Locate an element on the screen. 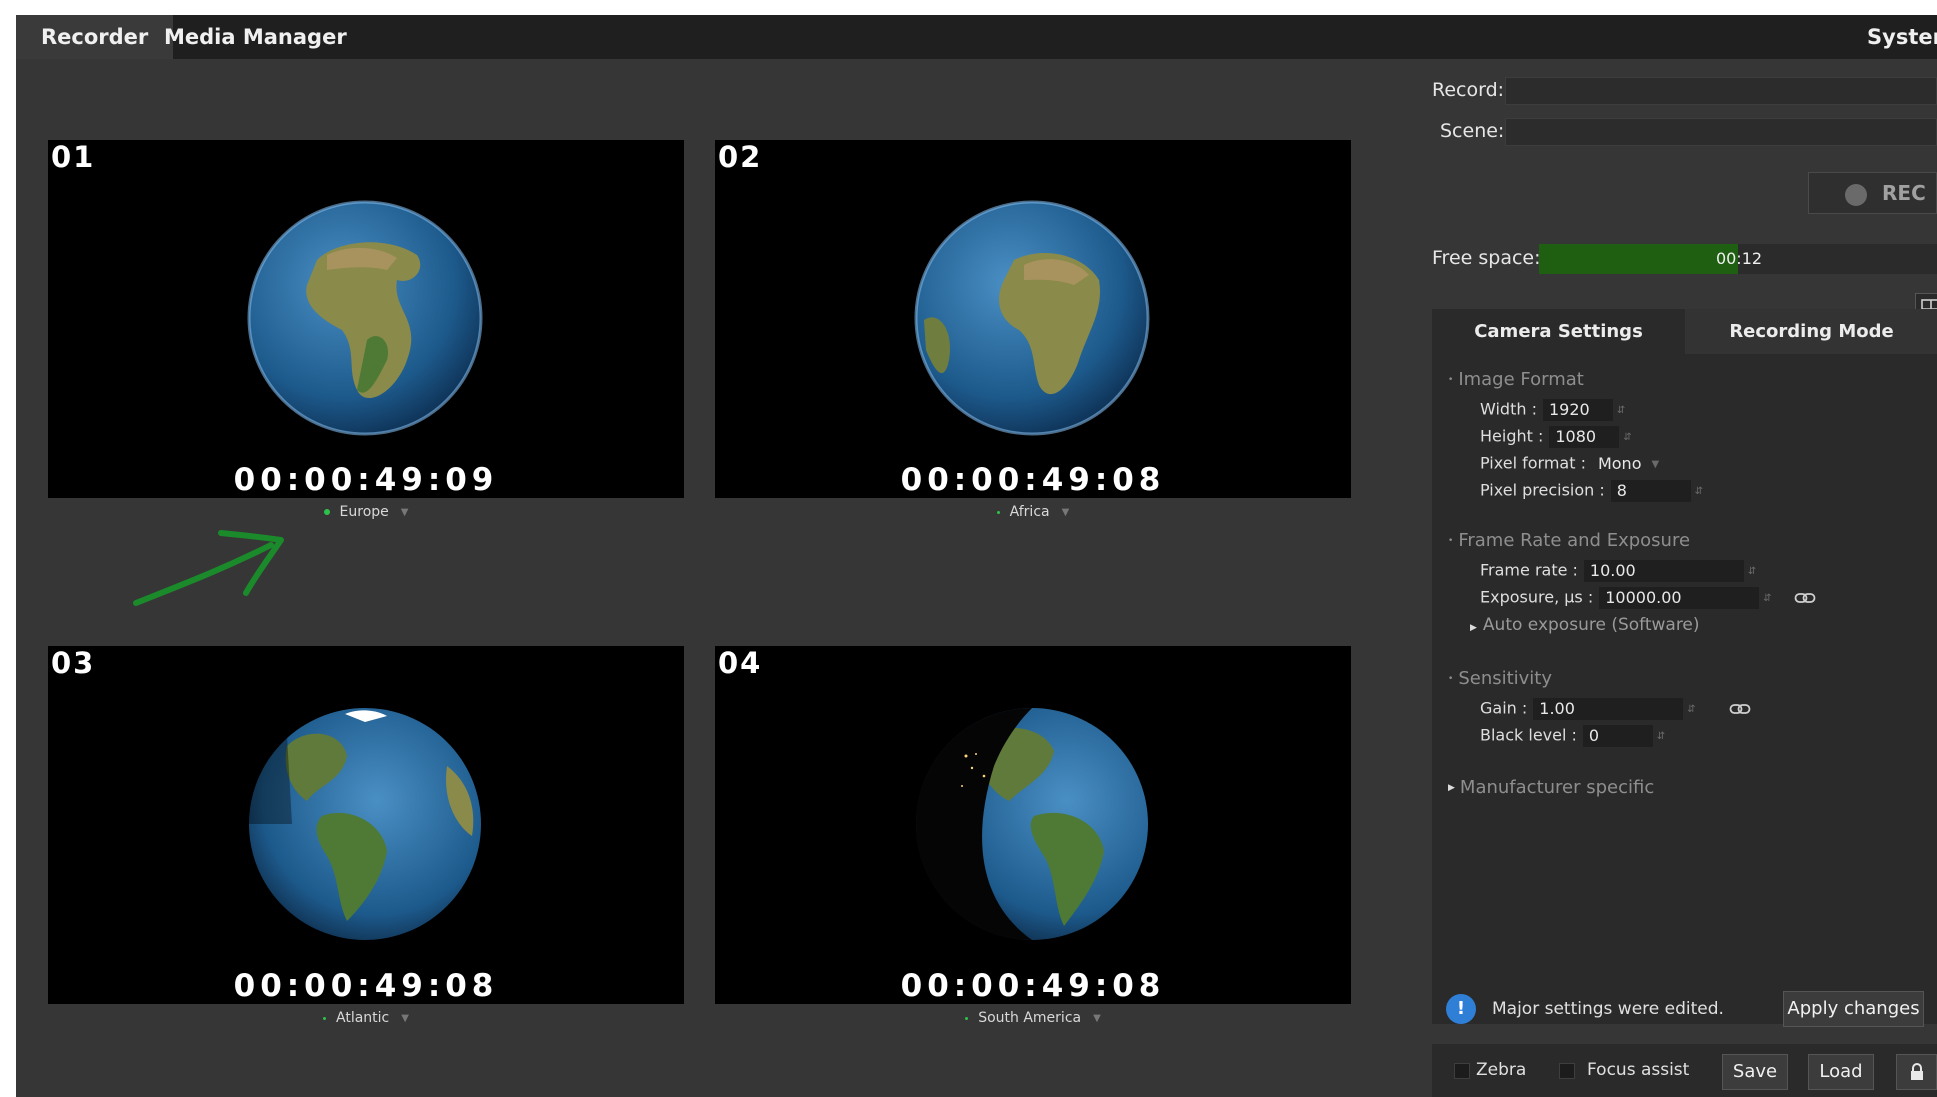 This screenshot has width=1937, height=1097. section-image-format: • Image Format is located at coordinates (1516, 379).